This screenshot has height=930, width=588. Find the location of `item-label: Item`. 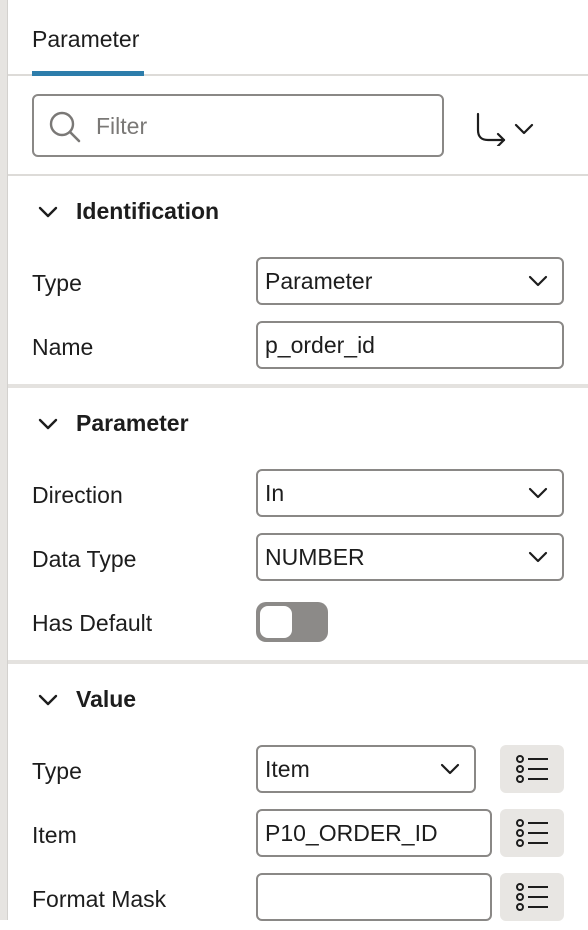

item-label: Item is located at coordinates (54, 835).